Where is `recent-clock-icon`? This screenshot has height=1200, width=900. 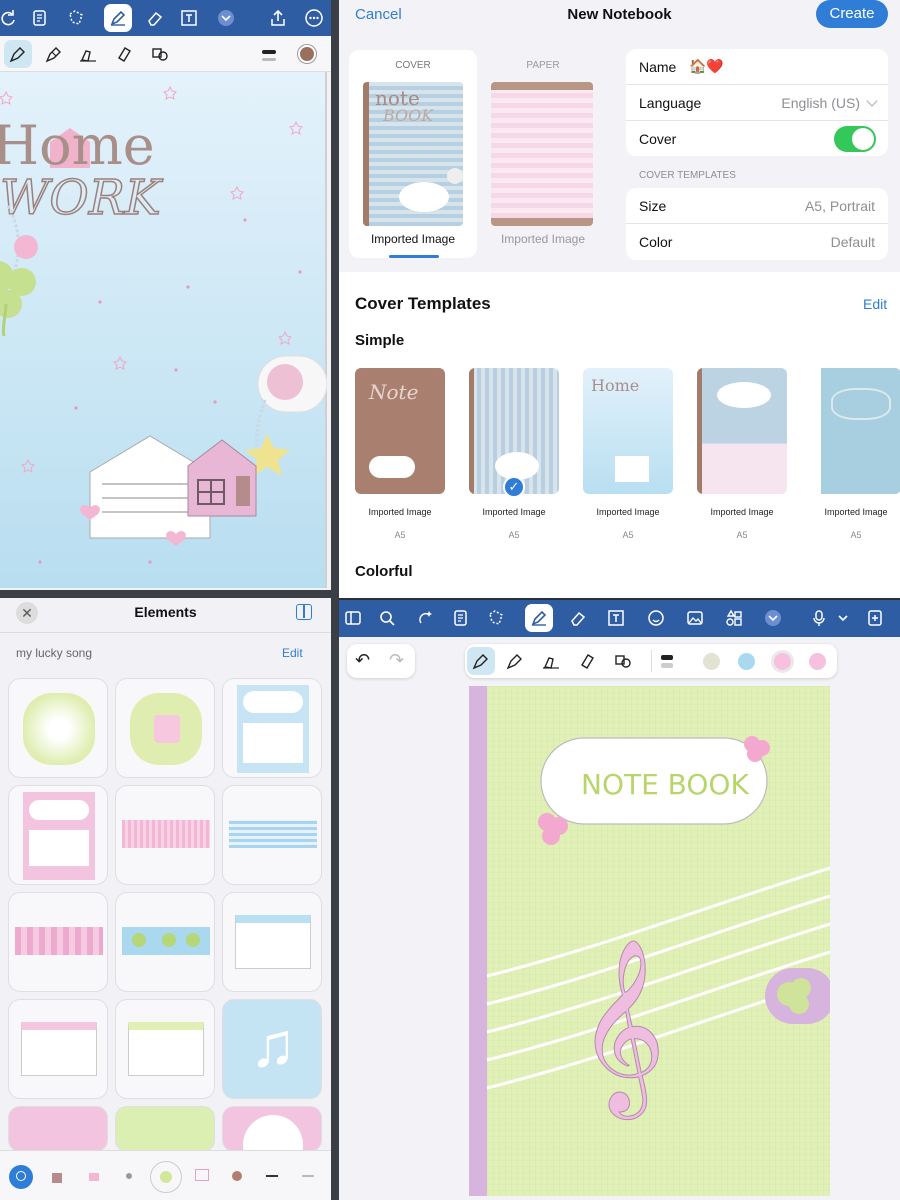
recent-clock-icon is located at coordinates (21, 1177).